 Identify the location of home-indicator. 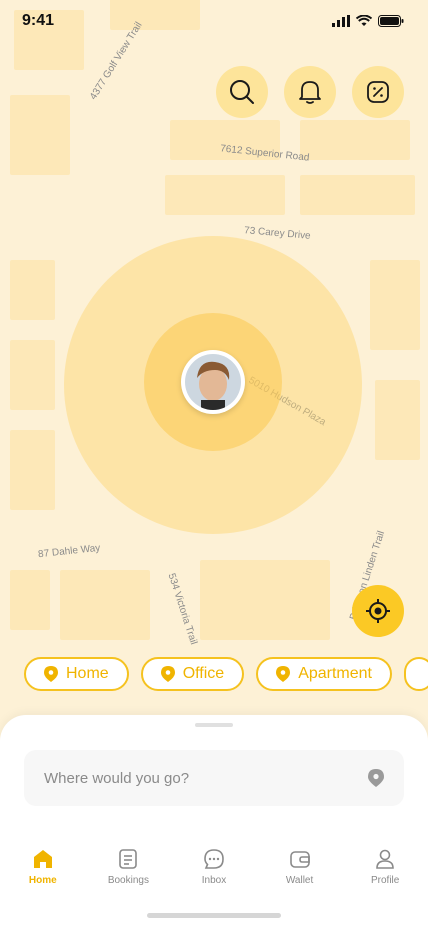
(214, 915).